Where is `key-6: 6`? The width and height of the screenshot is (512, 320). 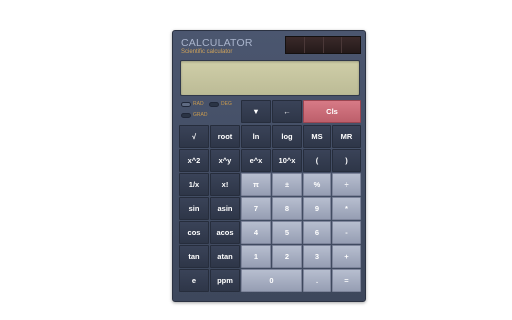 key-6: 6 is located at coordinates (317, 232).